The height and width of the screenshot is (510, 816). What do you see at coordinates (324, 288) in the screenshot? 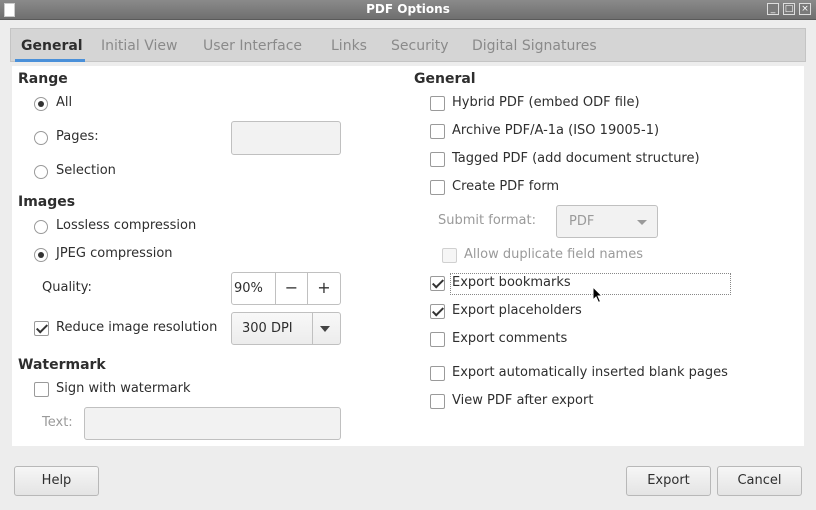
I see `quality-increase-button: +` at bounding box center [324, 288].